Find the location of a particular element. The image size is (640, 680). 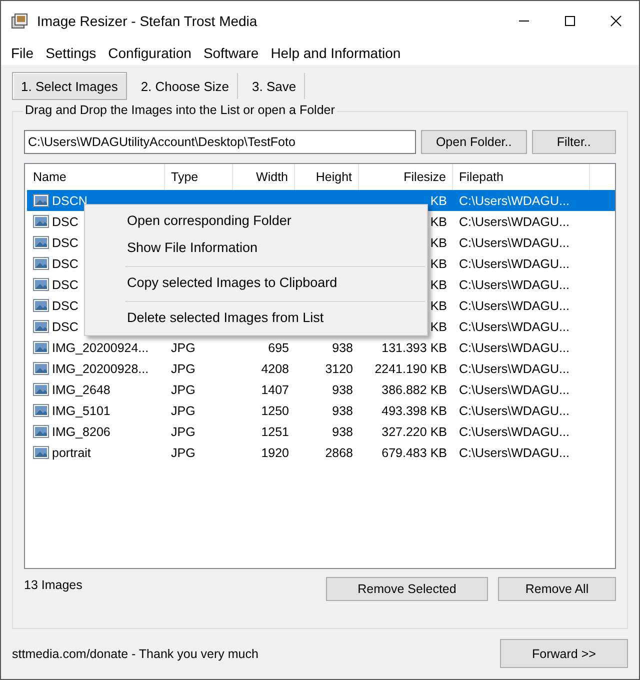

table-cell-text: 3120 is located at coordinates (339, 369).